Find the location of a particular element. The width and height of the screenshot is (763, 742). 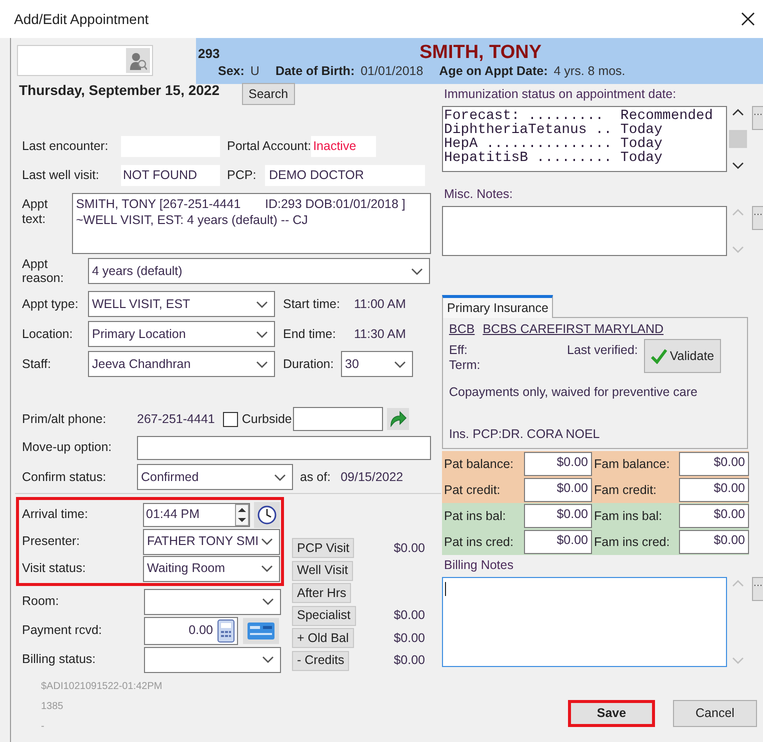

dropdown: Primary Location is located at coordinates (181, 334).